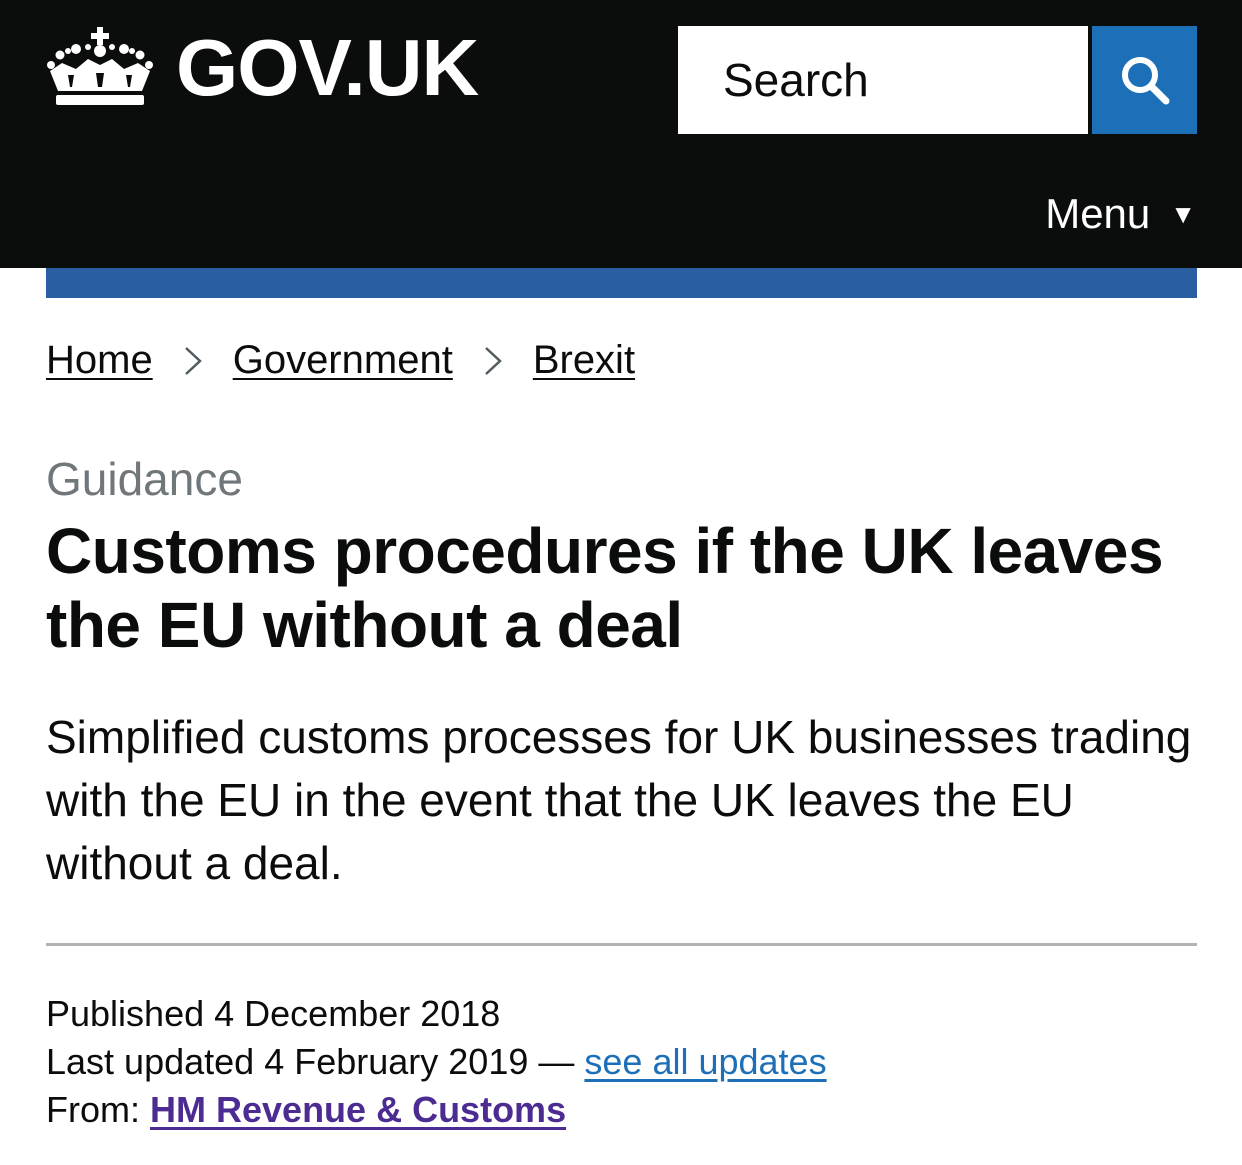 This screenshot has height=1165, width=1242. I want to click on header-accent-bar, so click(621, 283).